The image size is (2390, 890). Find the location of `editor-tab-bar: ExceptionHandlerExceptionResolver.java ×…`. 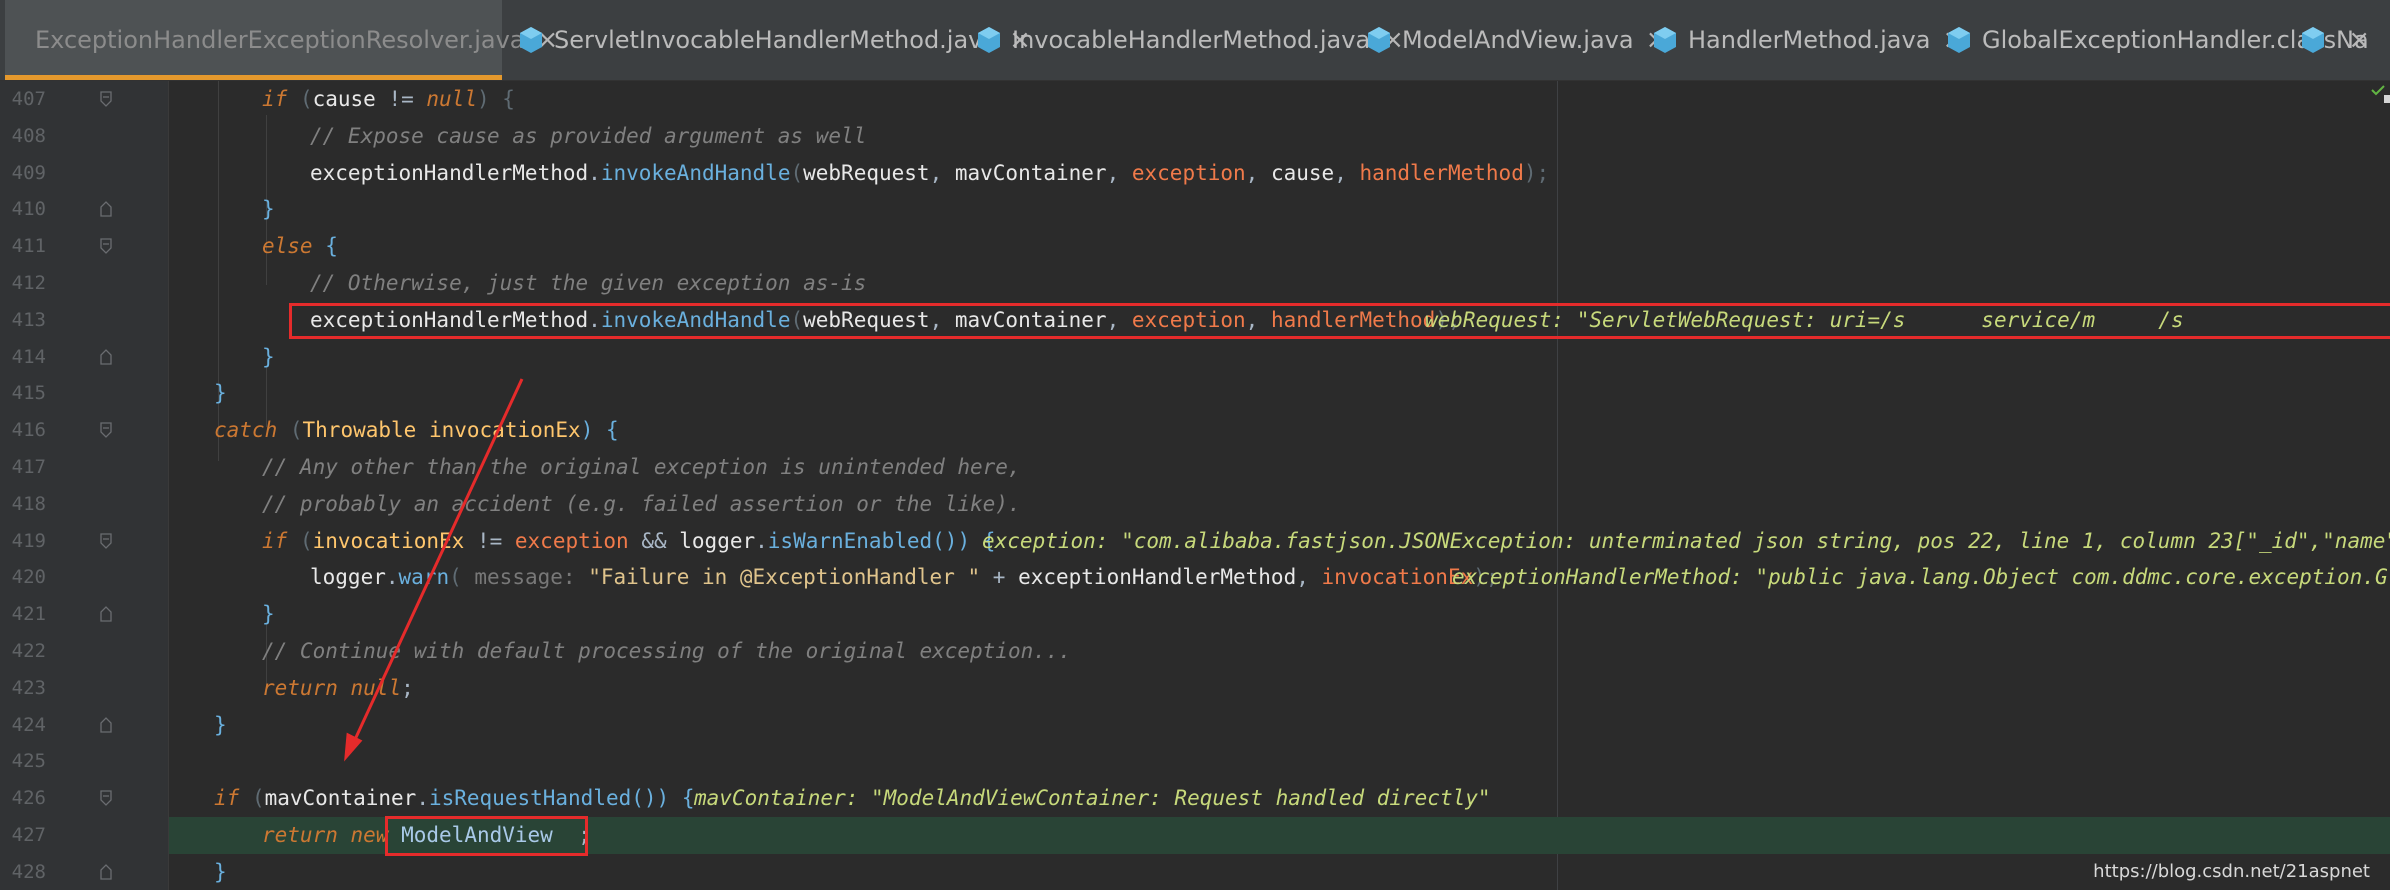

editor-tab-bar: ExceptionHandlerExceptionResolver.java ×… is located at coordinates (1195, 40).